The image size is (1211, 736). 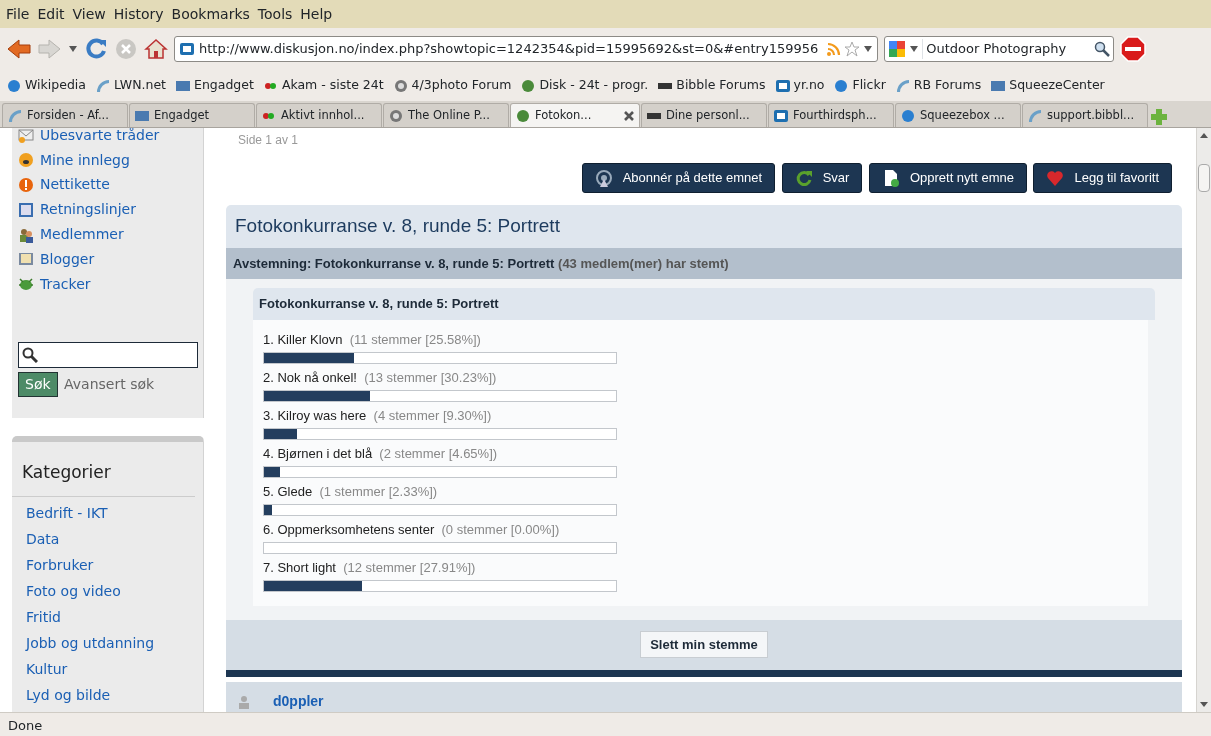 I want to click on poll-option: 3. Kilroy was here (4 stemmer [9.30%]), so click(x=700, y=415).